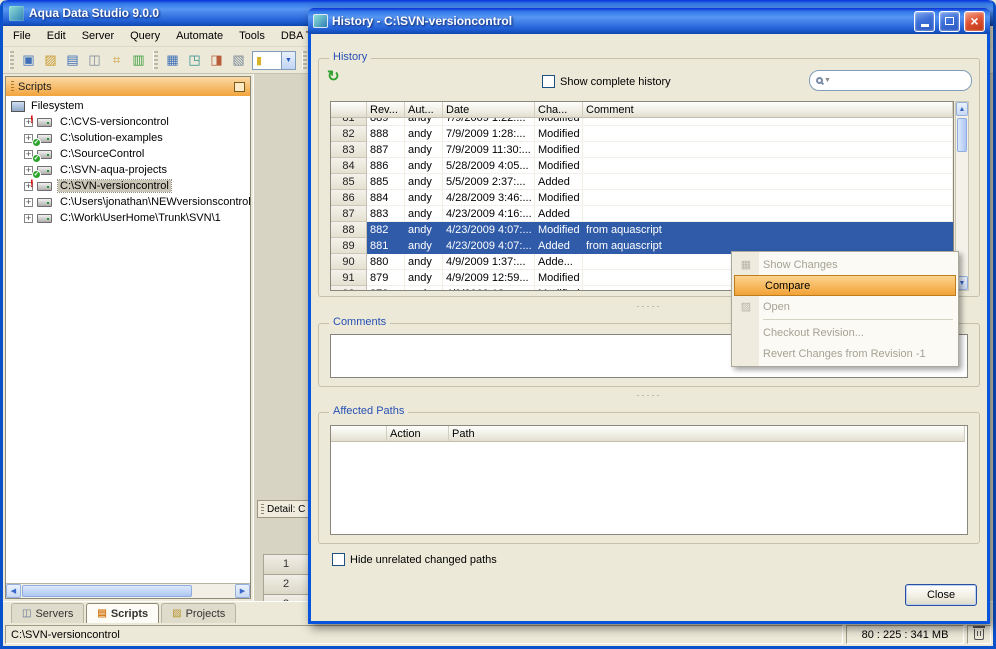 The height and width of the screenshot is (649, 996). What do you see at coordinates (145, 36) in the screenshot?
I see `menu-query: Query` at bounding box center [145, 36].